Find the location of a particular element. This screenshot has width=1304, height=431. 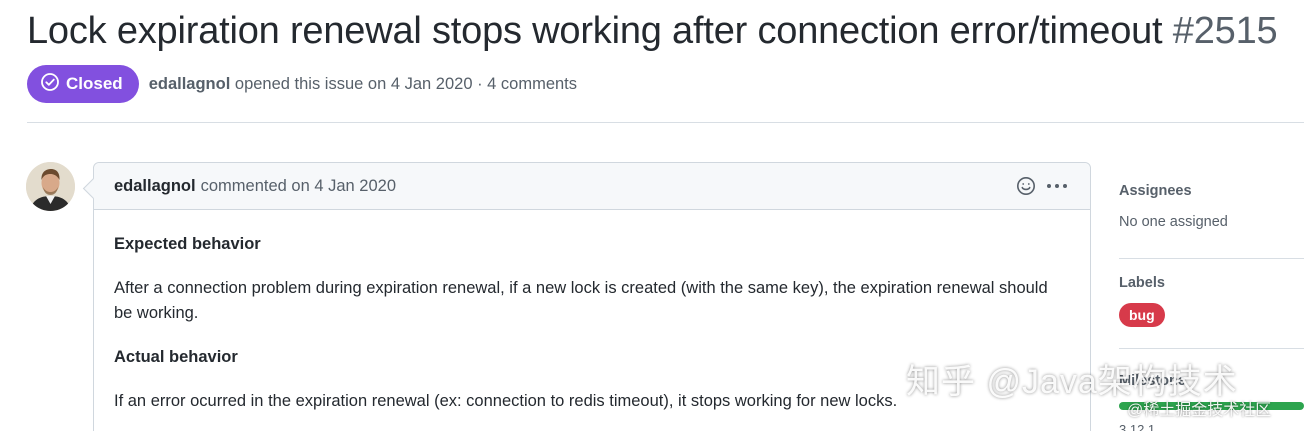

avatar-image is located at coordinates (50, 186).